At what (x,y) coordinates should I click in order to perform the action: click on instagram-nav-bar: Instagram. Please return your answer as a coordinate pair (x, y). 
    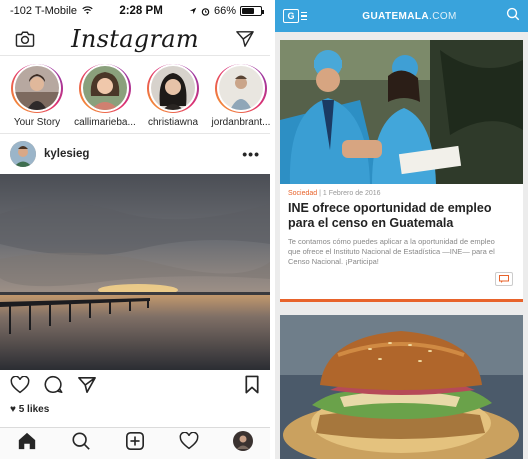
    Looking at the image, I should click on (135, 39).